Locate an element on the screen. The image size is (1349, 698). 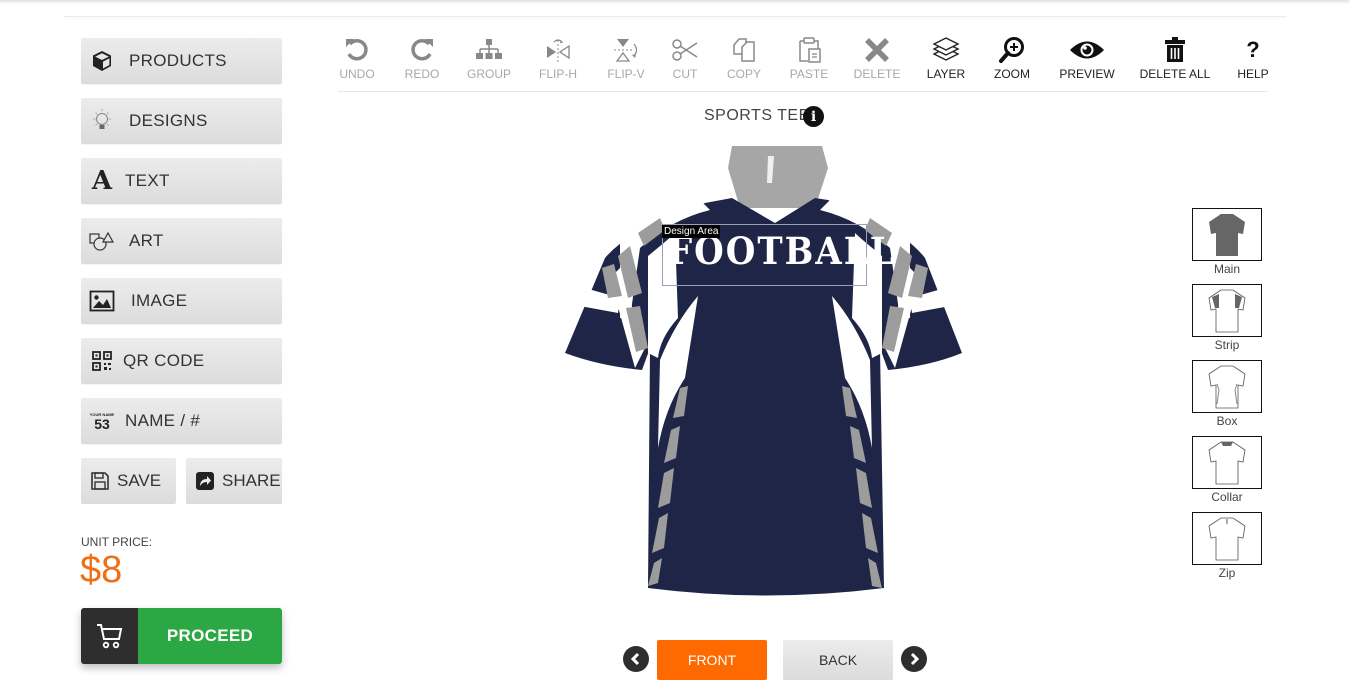
sidebar-item-text: A TEXT is located at coordinates (181, 181).